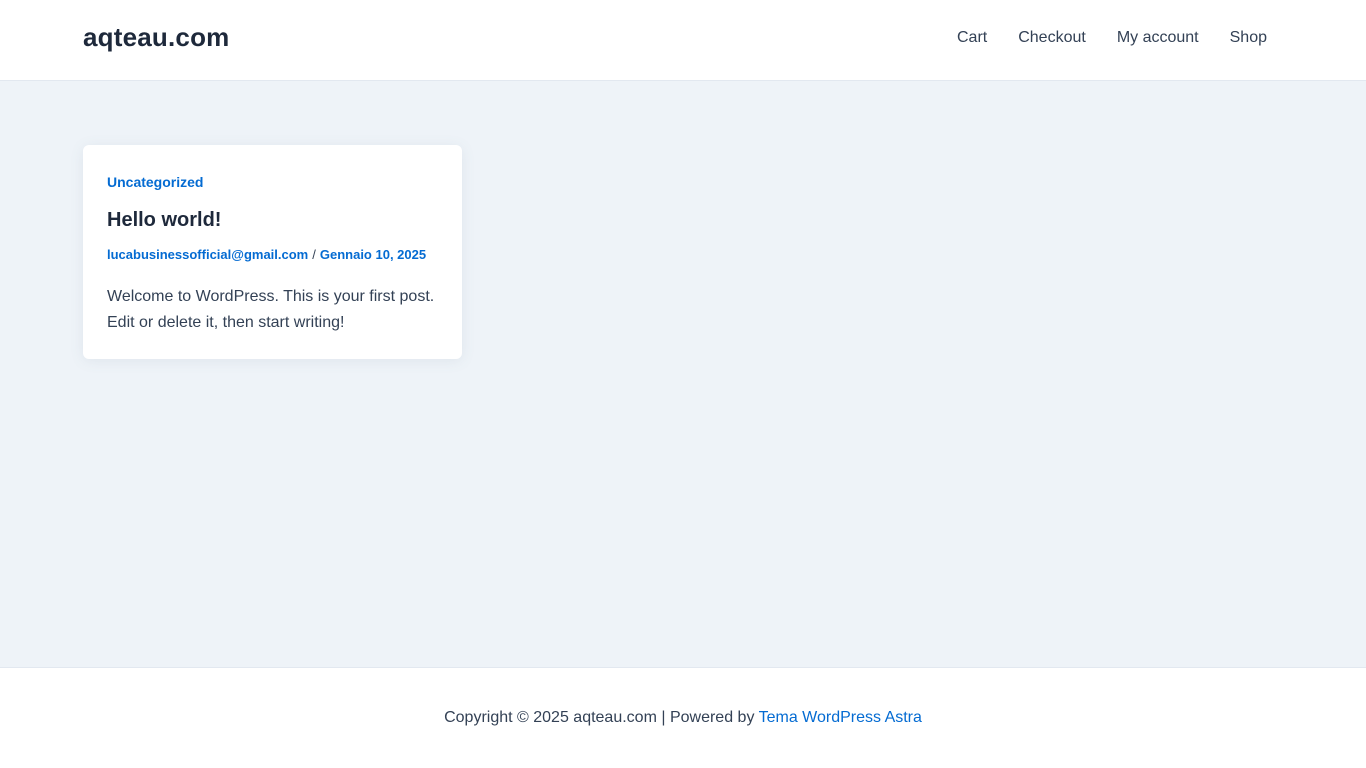  Describe the element at coordinates (272, 182) in the screenshot. I see `post-category-link: Uncategorized` at that location.